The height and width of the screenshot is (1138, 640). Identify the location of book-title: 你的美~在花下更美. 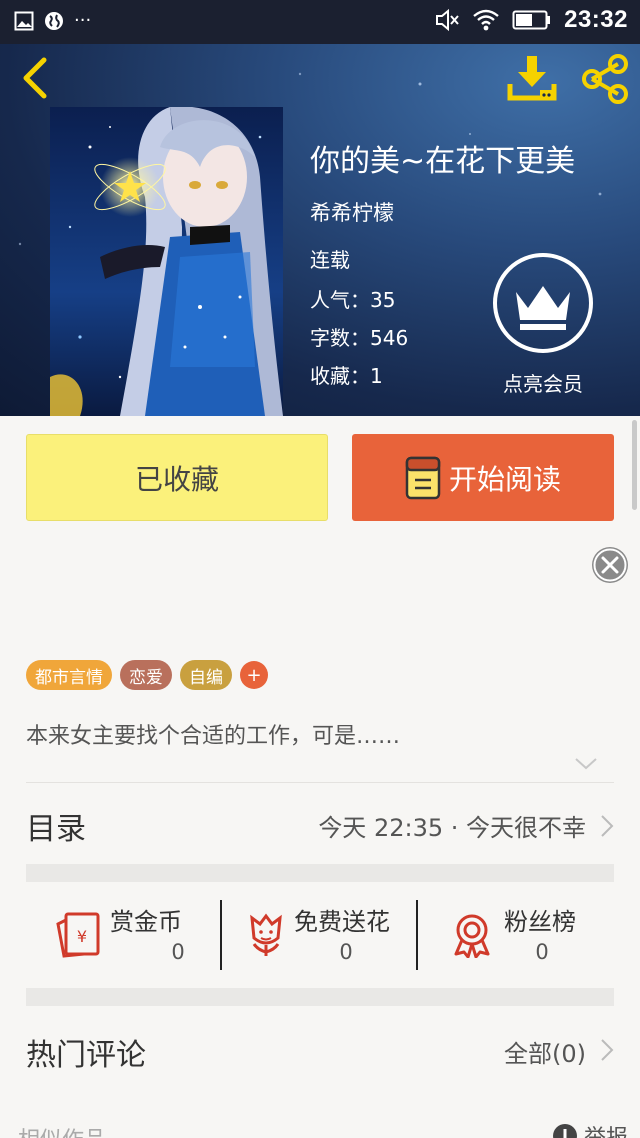
(443, 161).